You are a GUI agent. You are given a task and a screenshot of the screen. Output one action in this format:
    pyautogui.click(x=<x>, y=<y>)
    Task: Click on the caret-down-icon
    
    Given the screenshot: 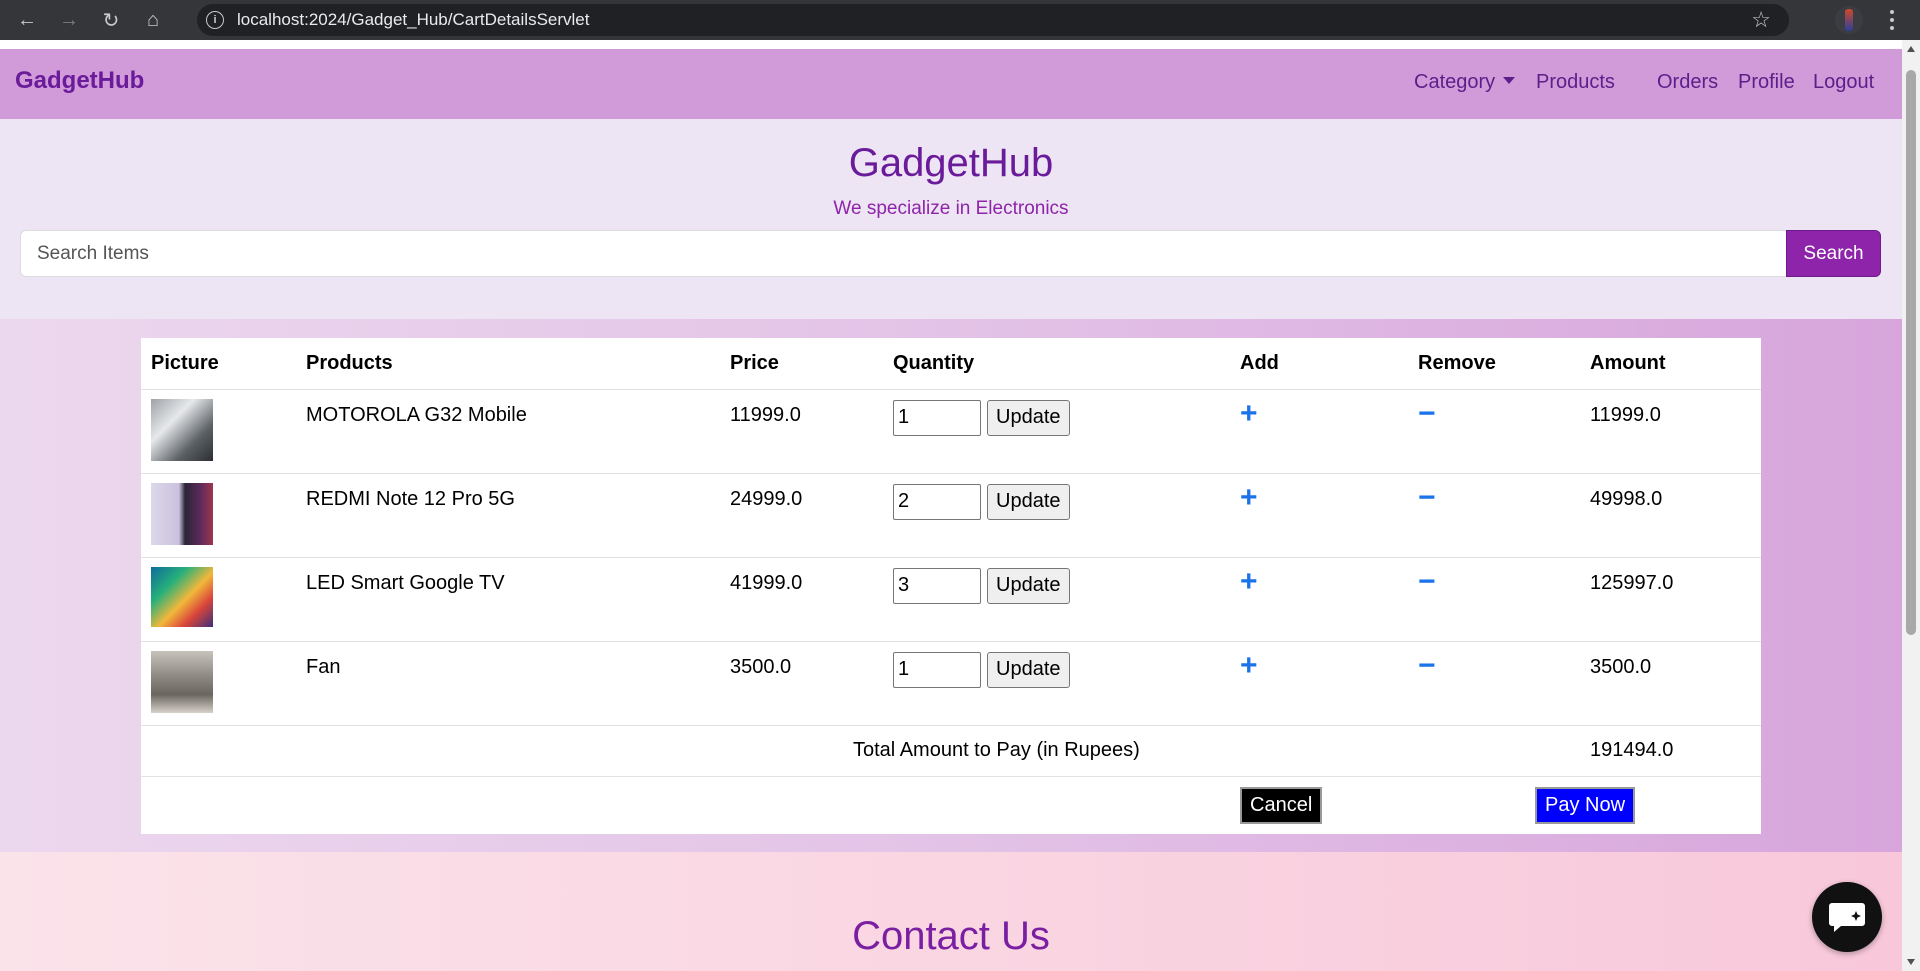 What is the action you would take?
    pyautogui.click(x=1509, y=81)
    